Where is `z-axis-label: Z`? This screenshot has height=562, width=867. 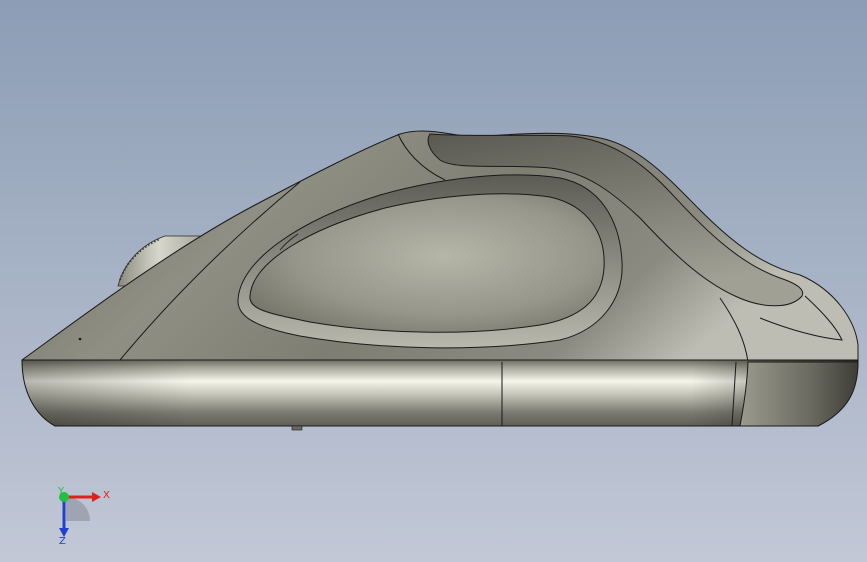 z-axis-label: Z is located at coordinates (62, 541).